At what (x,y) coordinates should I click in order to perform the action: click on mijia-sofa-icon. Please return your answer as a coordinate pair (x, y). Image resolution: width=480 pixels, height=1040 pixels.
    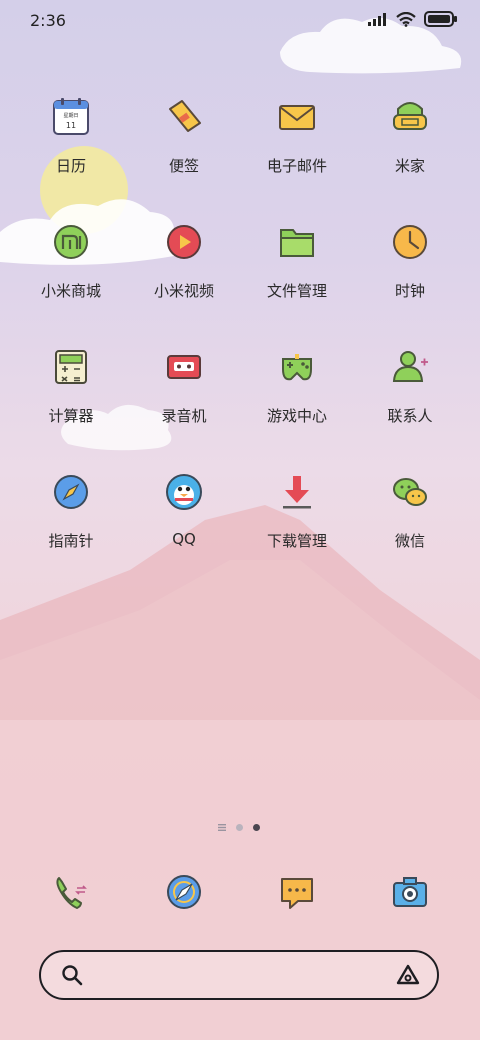
    Looking at the image, I should click on (410, 116).